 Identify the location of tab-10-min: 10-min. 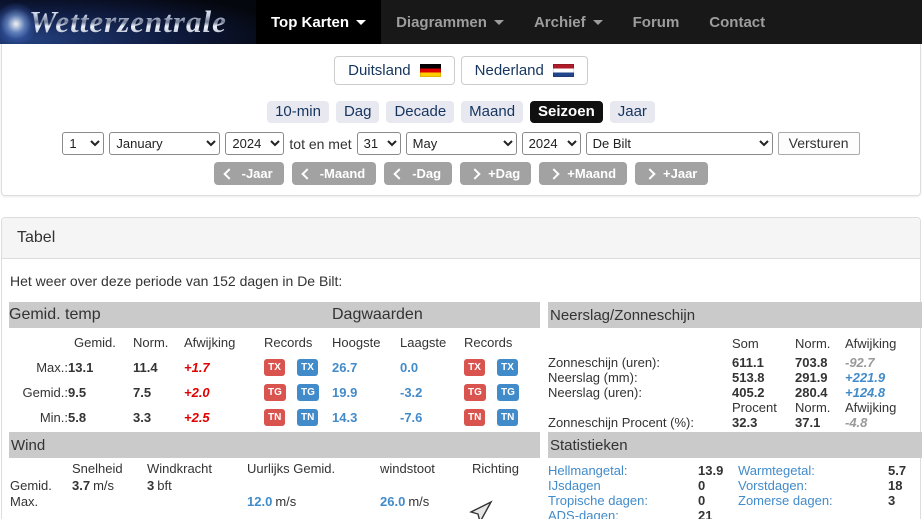
(298, 112).